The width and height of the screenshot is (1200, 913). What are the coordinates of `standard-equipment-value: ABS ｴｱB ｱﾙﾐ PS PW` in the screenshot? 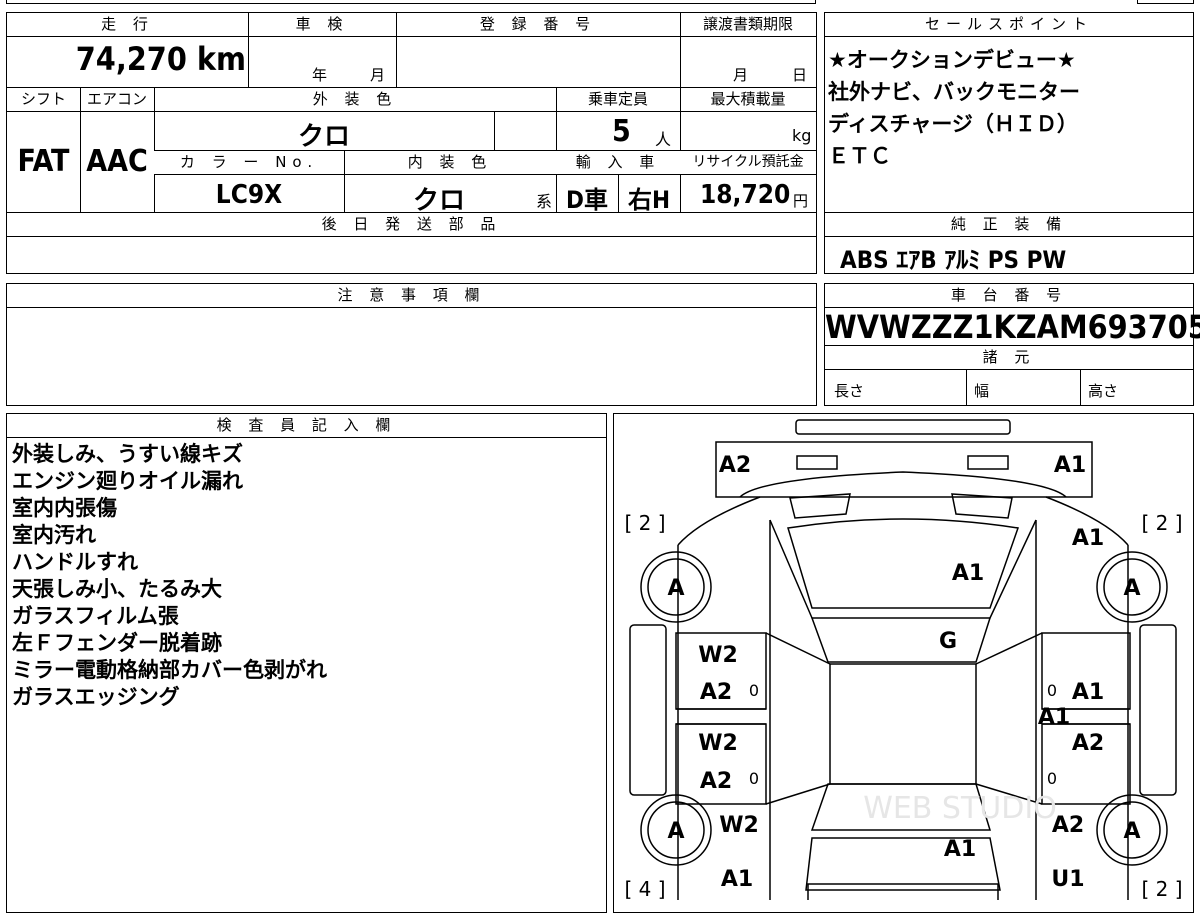 It's located at (953, 260).